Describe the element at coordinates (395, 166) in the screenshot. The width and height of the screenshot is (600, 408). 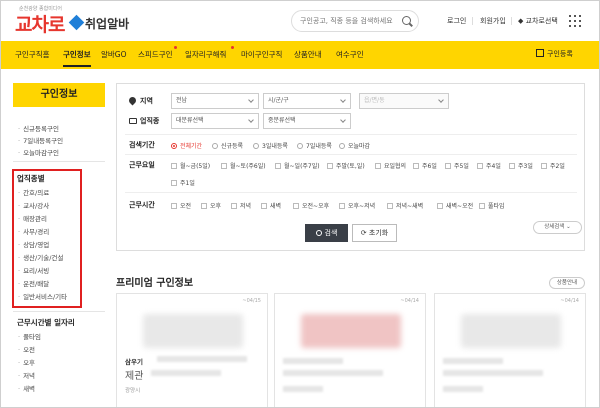
I see `day-option-label: 요일협의` at that location.